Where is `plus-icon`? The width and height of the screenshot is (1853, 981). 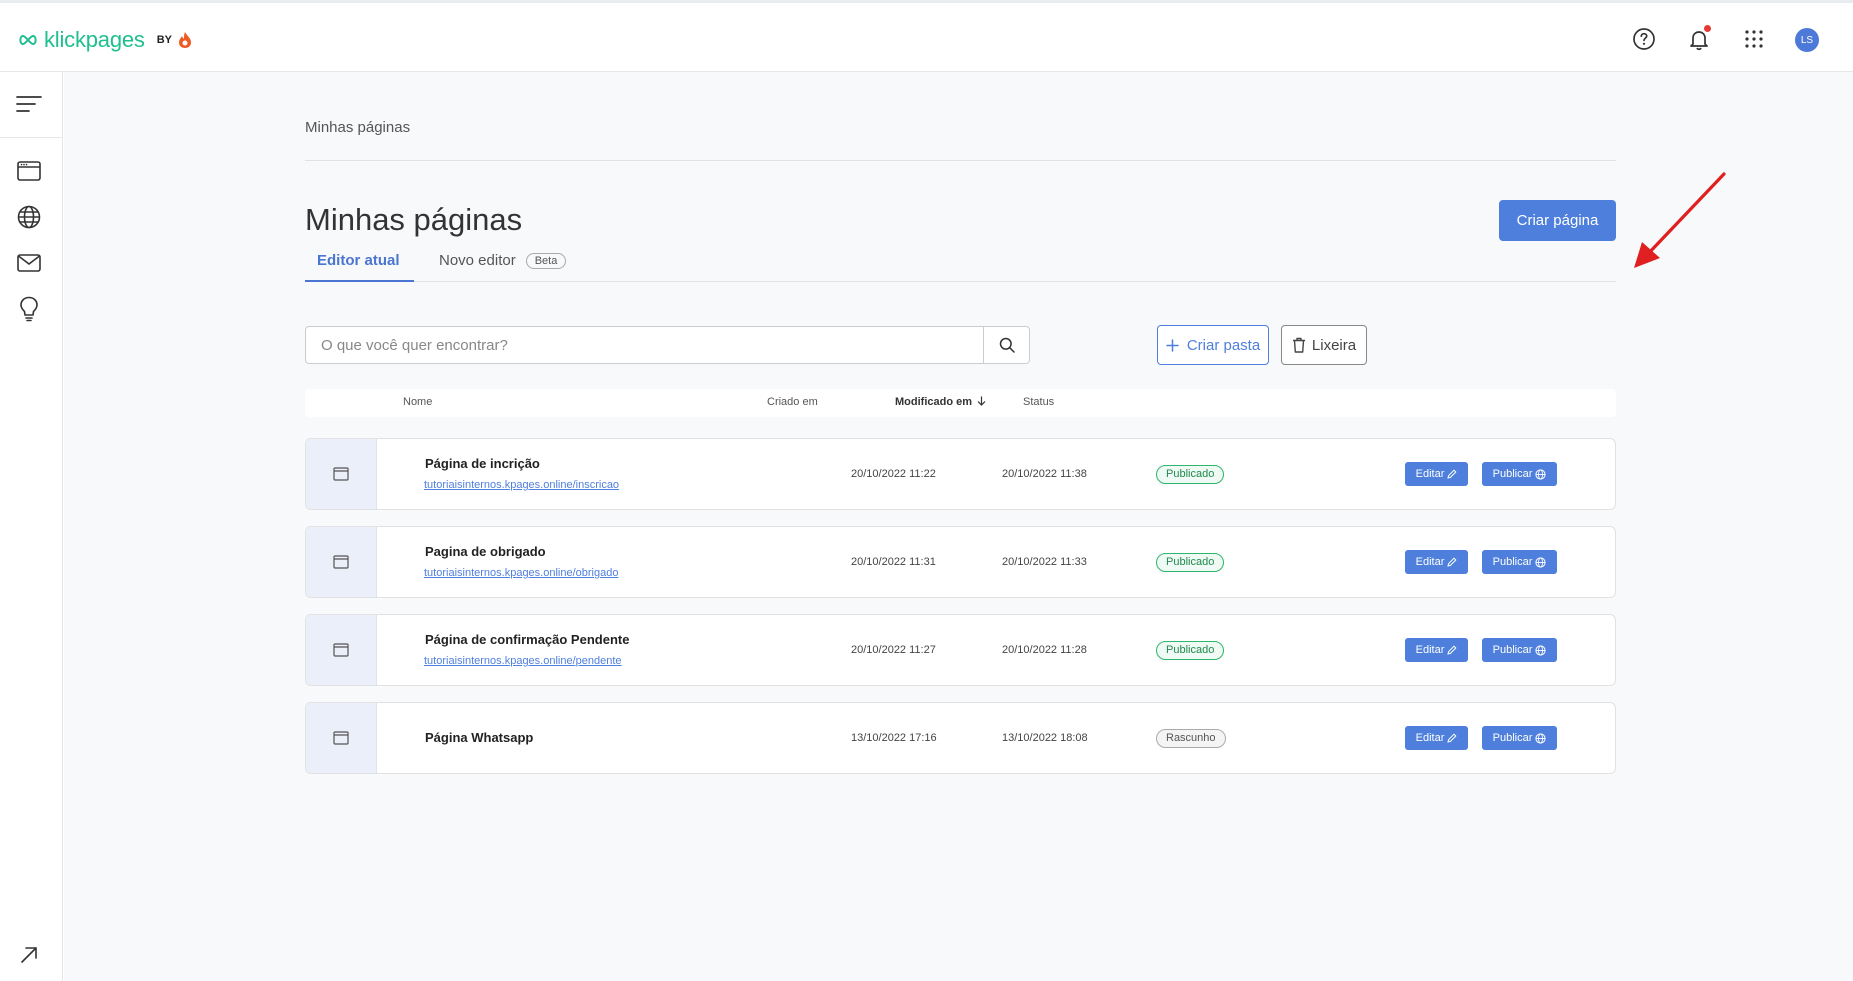
plus-icon is located at coordinates (1172, 345).